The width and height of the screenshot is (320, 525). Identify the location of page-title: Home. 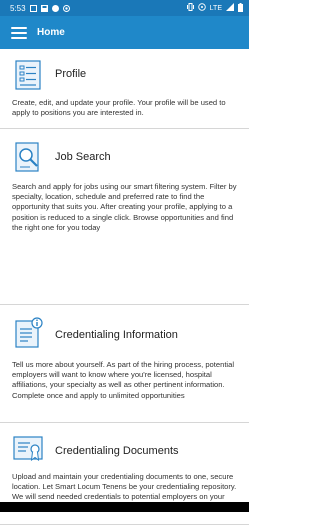
(51, 32).